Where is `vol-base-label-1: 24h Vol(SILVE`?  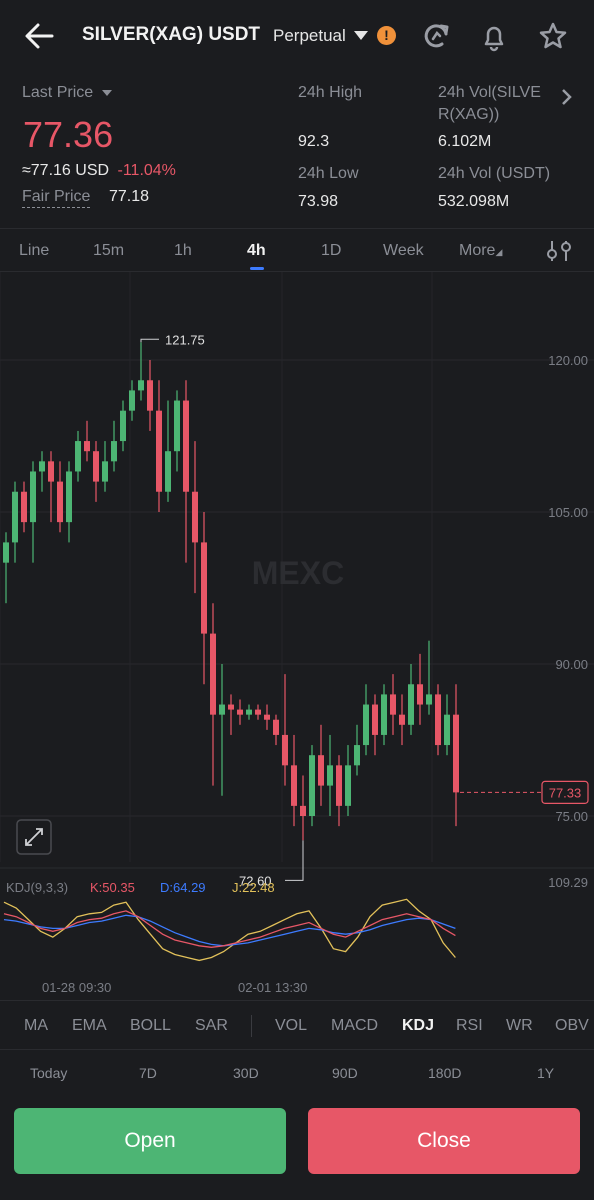 vol-base-label-1: 24h Vol(SILVE is located at coordinates (489, 92).